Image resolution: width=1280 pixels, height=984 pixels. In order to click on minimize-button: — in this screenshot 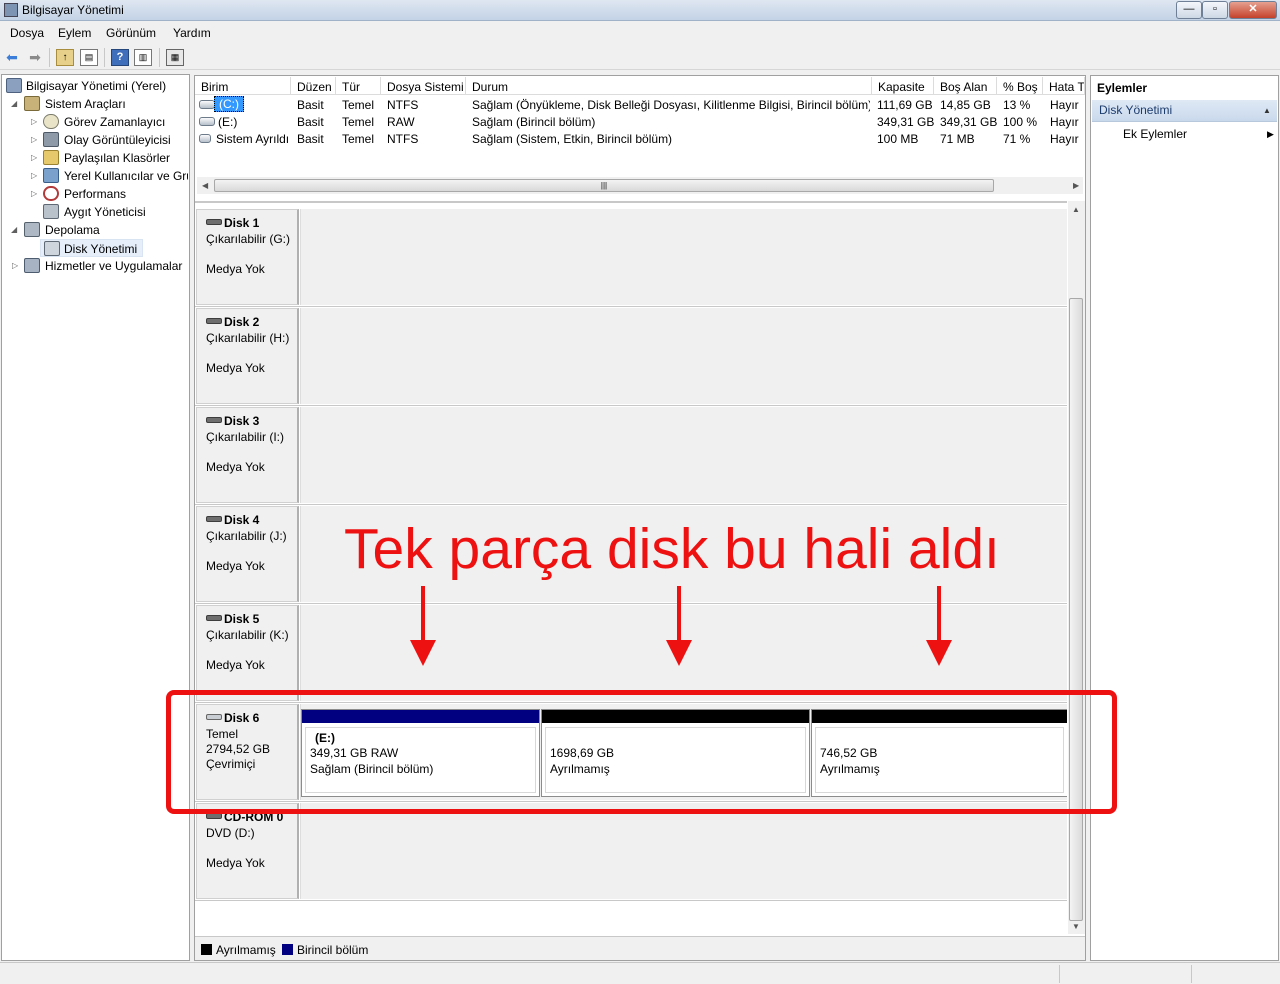, I will do `click(1189, 10)`.